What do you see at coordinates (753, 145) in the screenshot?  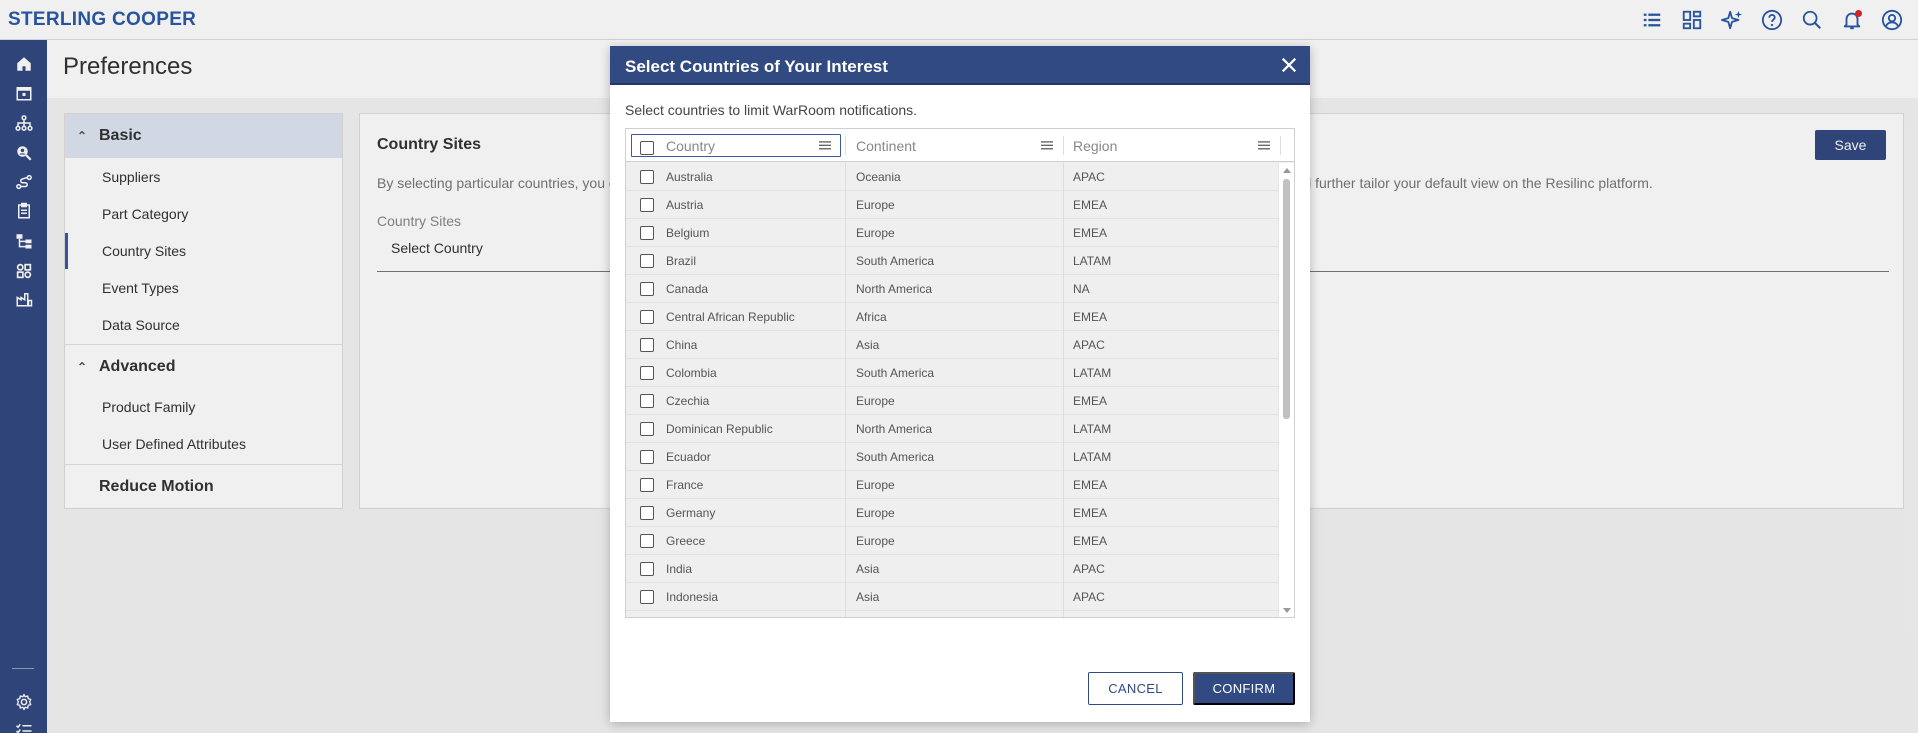 I see `column-header-country: Country` at bounding box center [753, 145].